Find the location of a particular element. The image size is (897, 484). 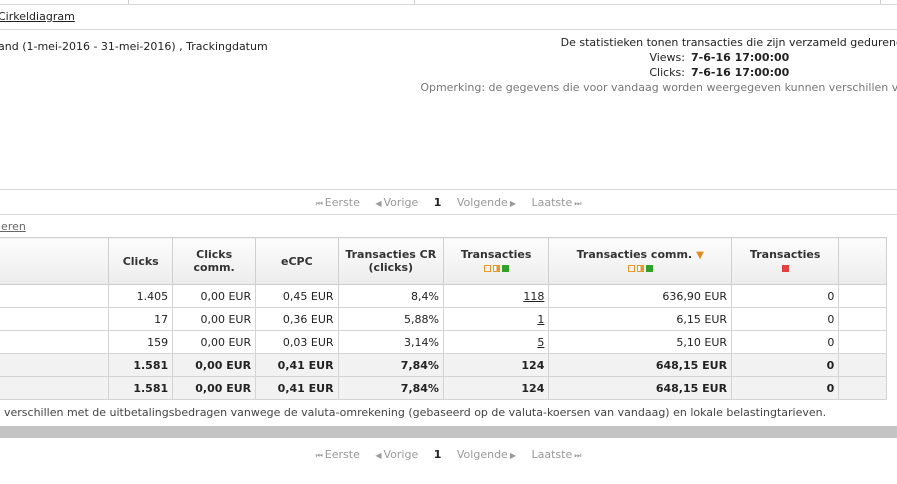

clicks-label: Clicks: is located at coordinates (667, 72).